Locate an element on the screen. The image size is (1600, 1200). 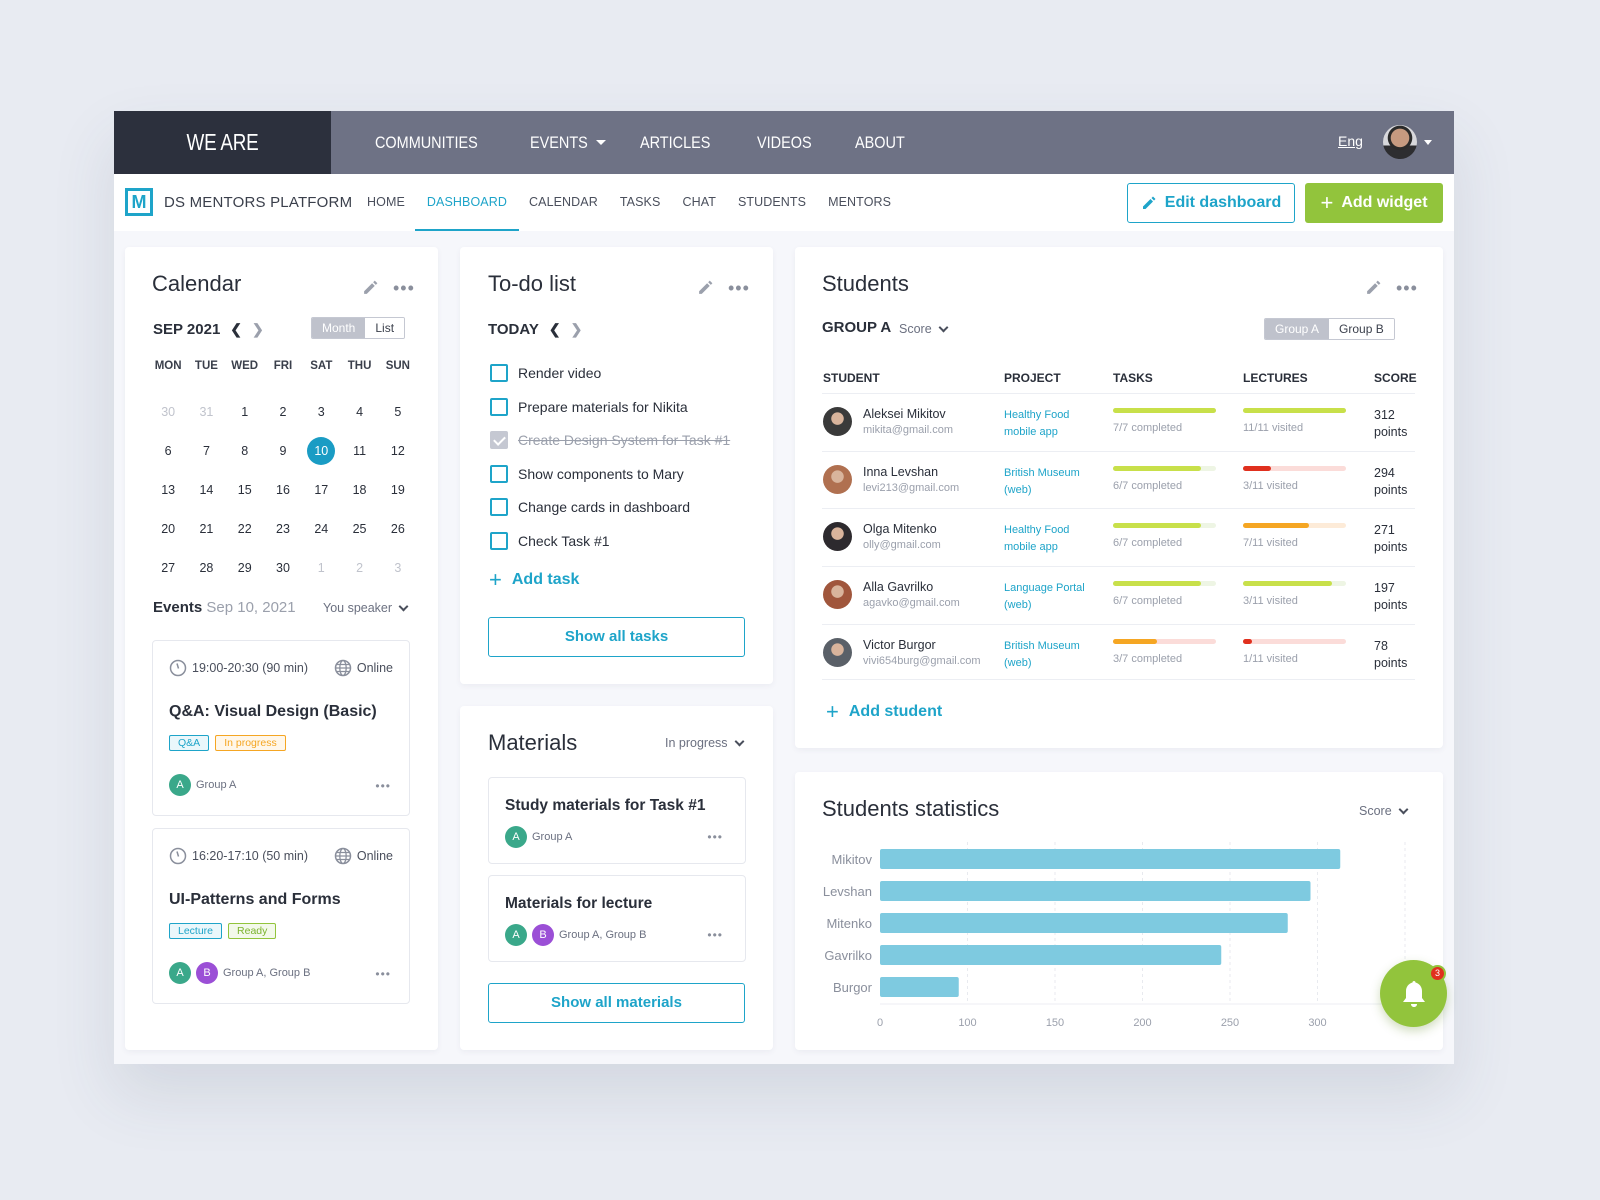
col-tasks: TASKS is located at coordinates (1133, 378).